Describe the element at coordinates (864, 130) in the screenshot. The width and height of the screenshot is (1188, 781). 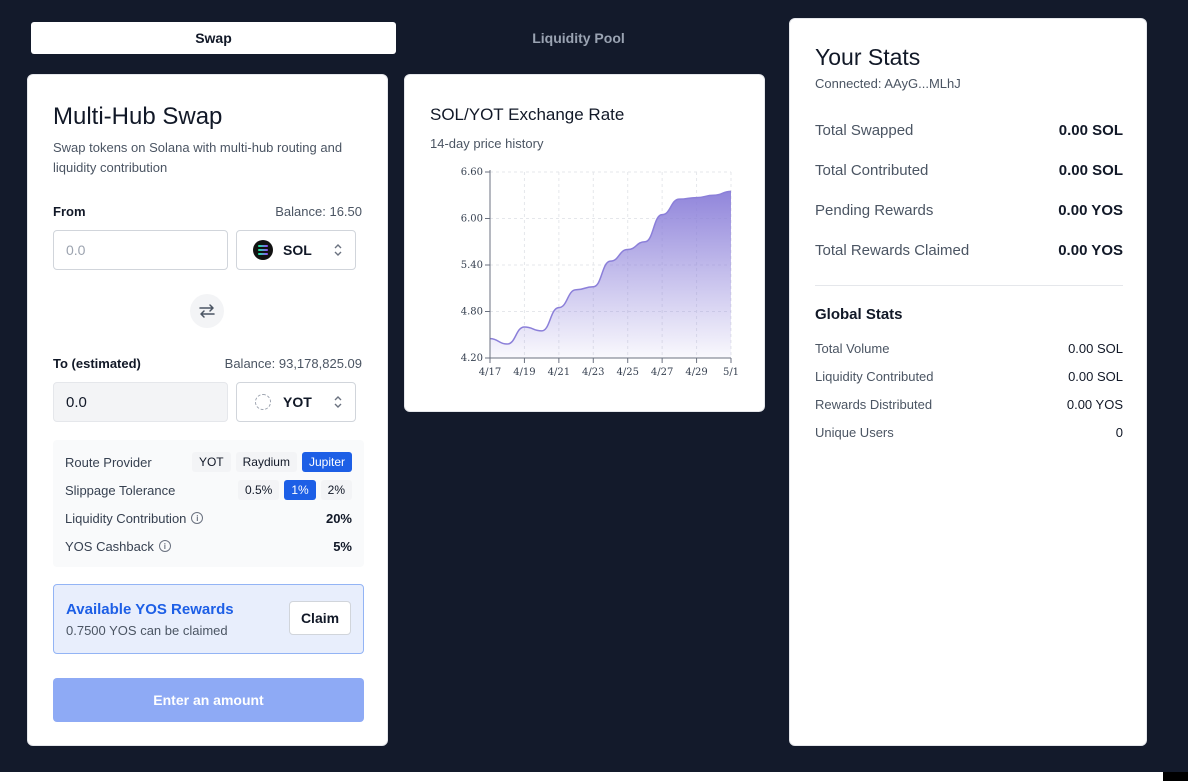
I see `stat-label: Total Swapped` at that location.